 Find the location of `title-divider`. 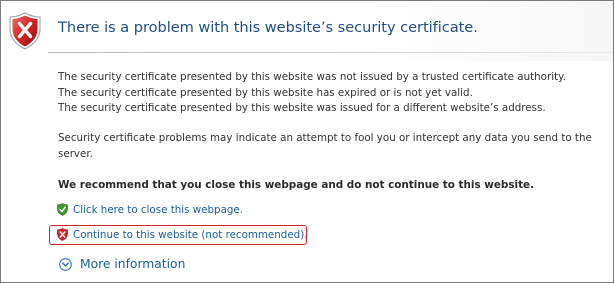

title-divider is located at coordinates (330, 52).